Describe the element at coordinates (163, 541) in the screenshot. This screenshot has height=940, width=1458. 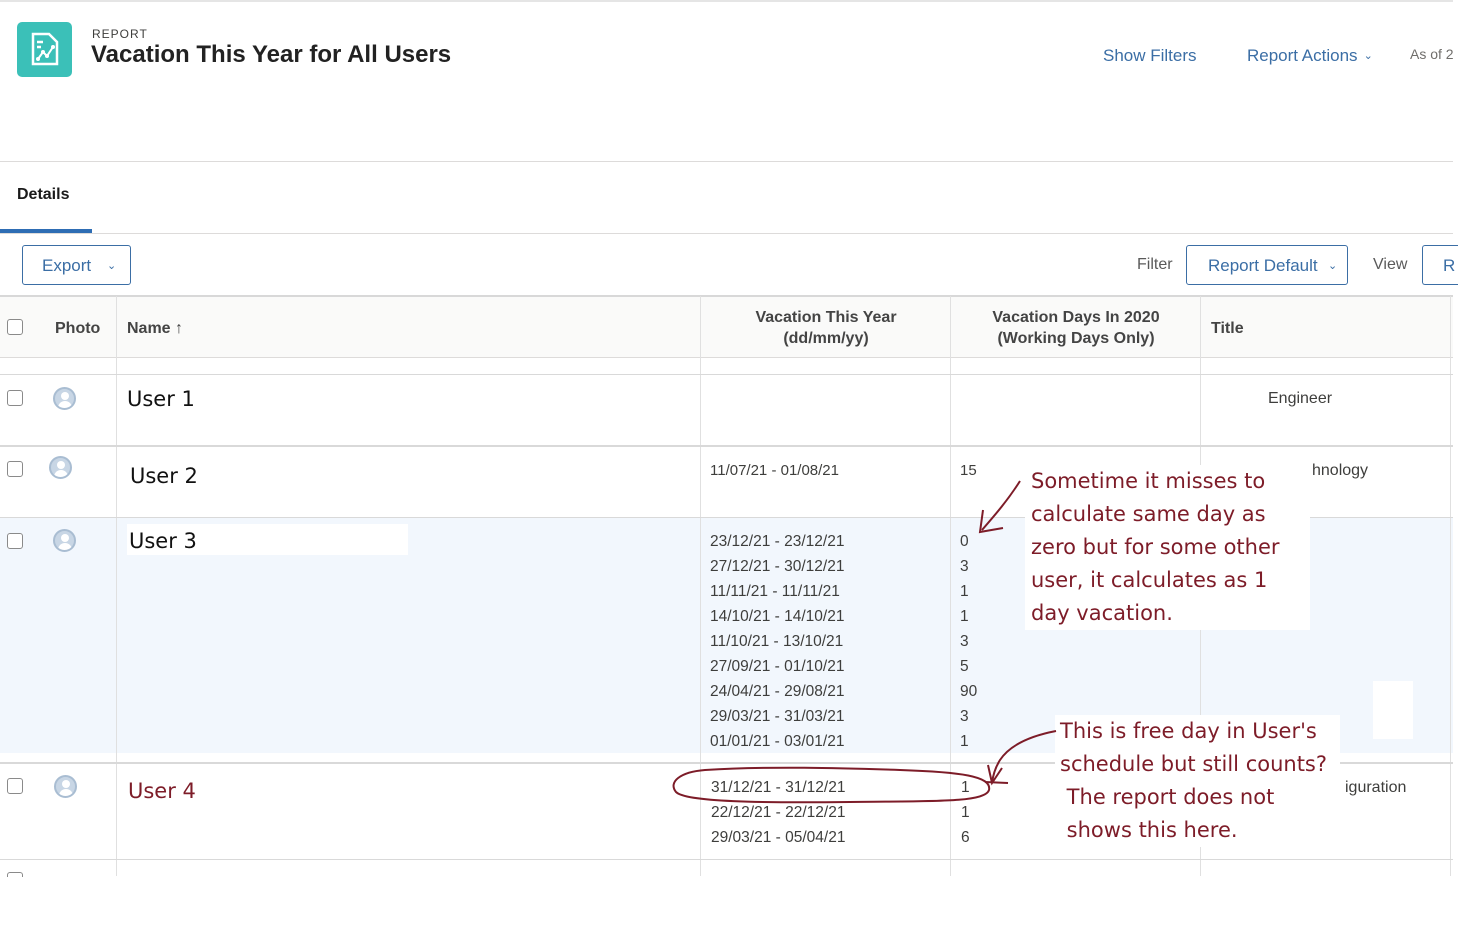
I see `user-name: User 3` at that location.